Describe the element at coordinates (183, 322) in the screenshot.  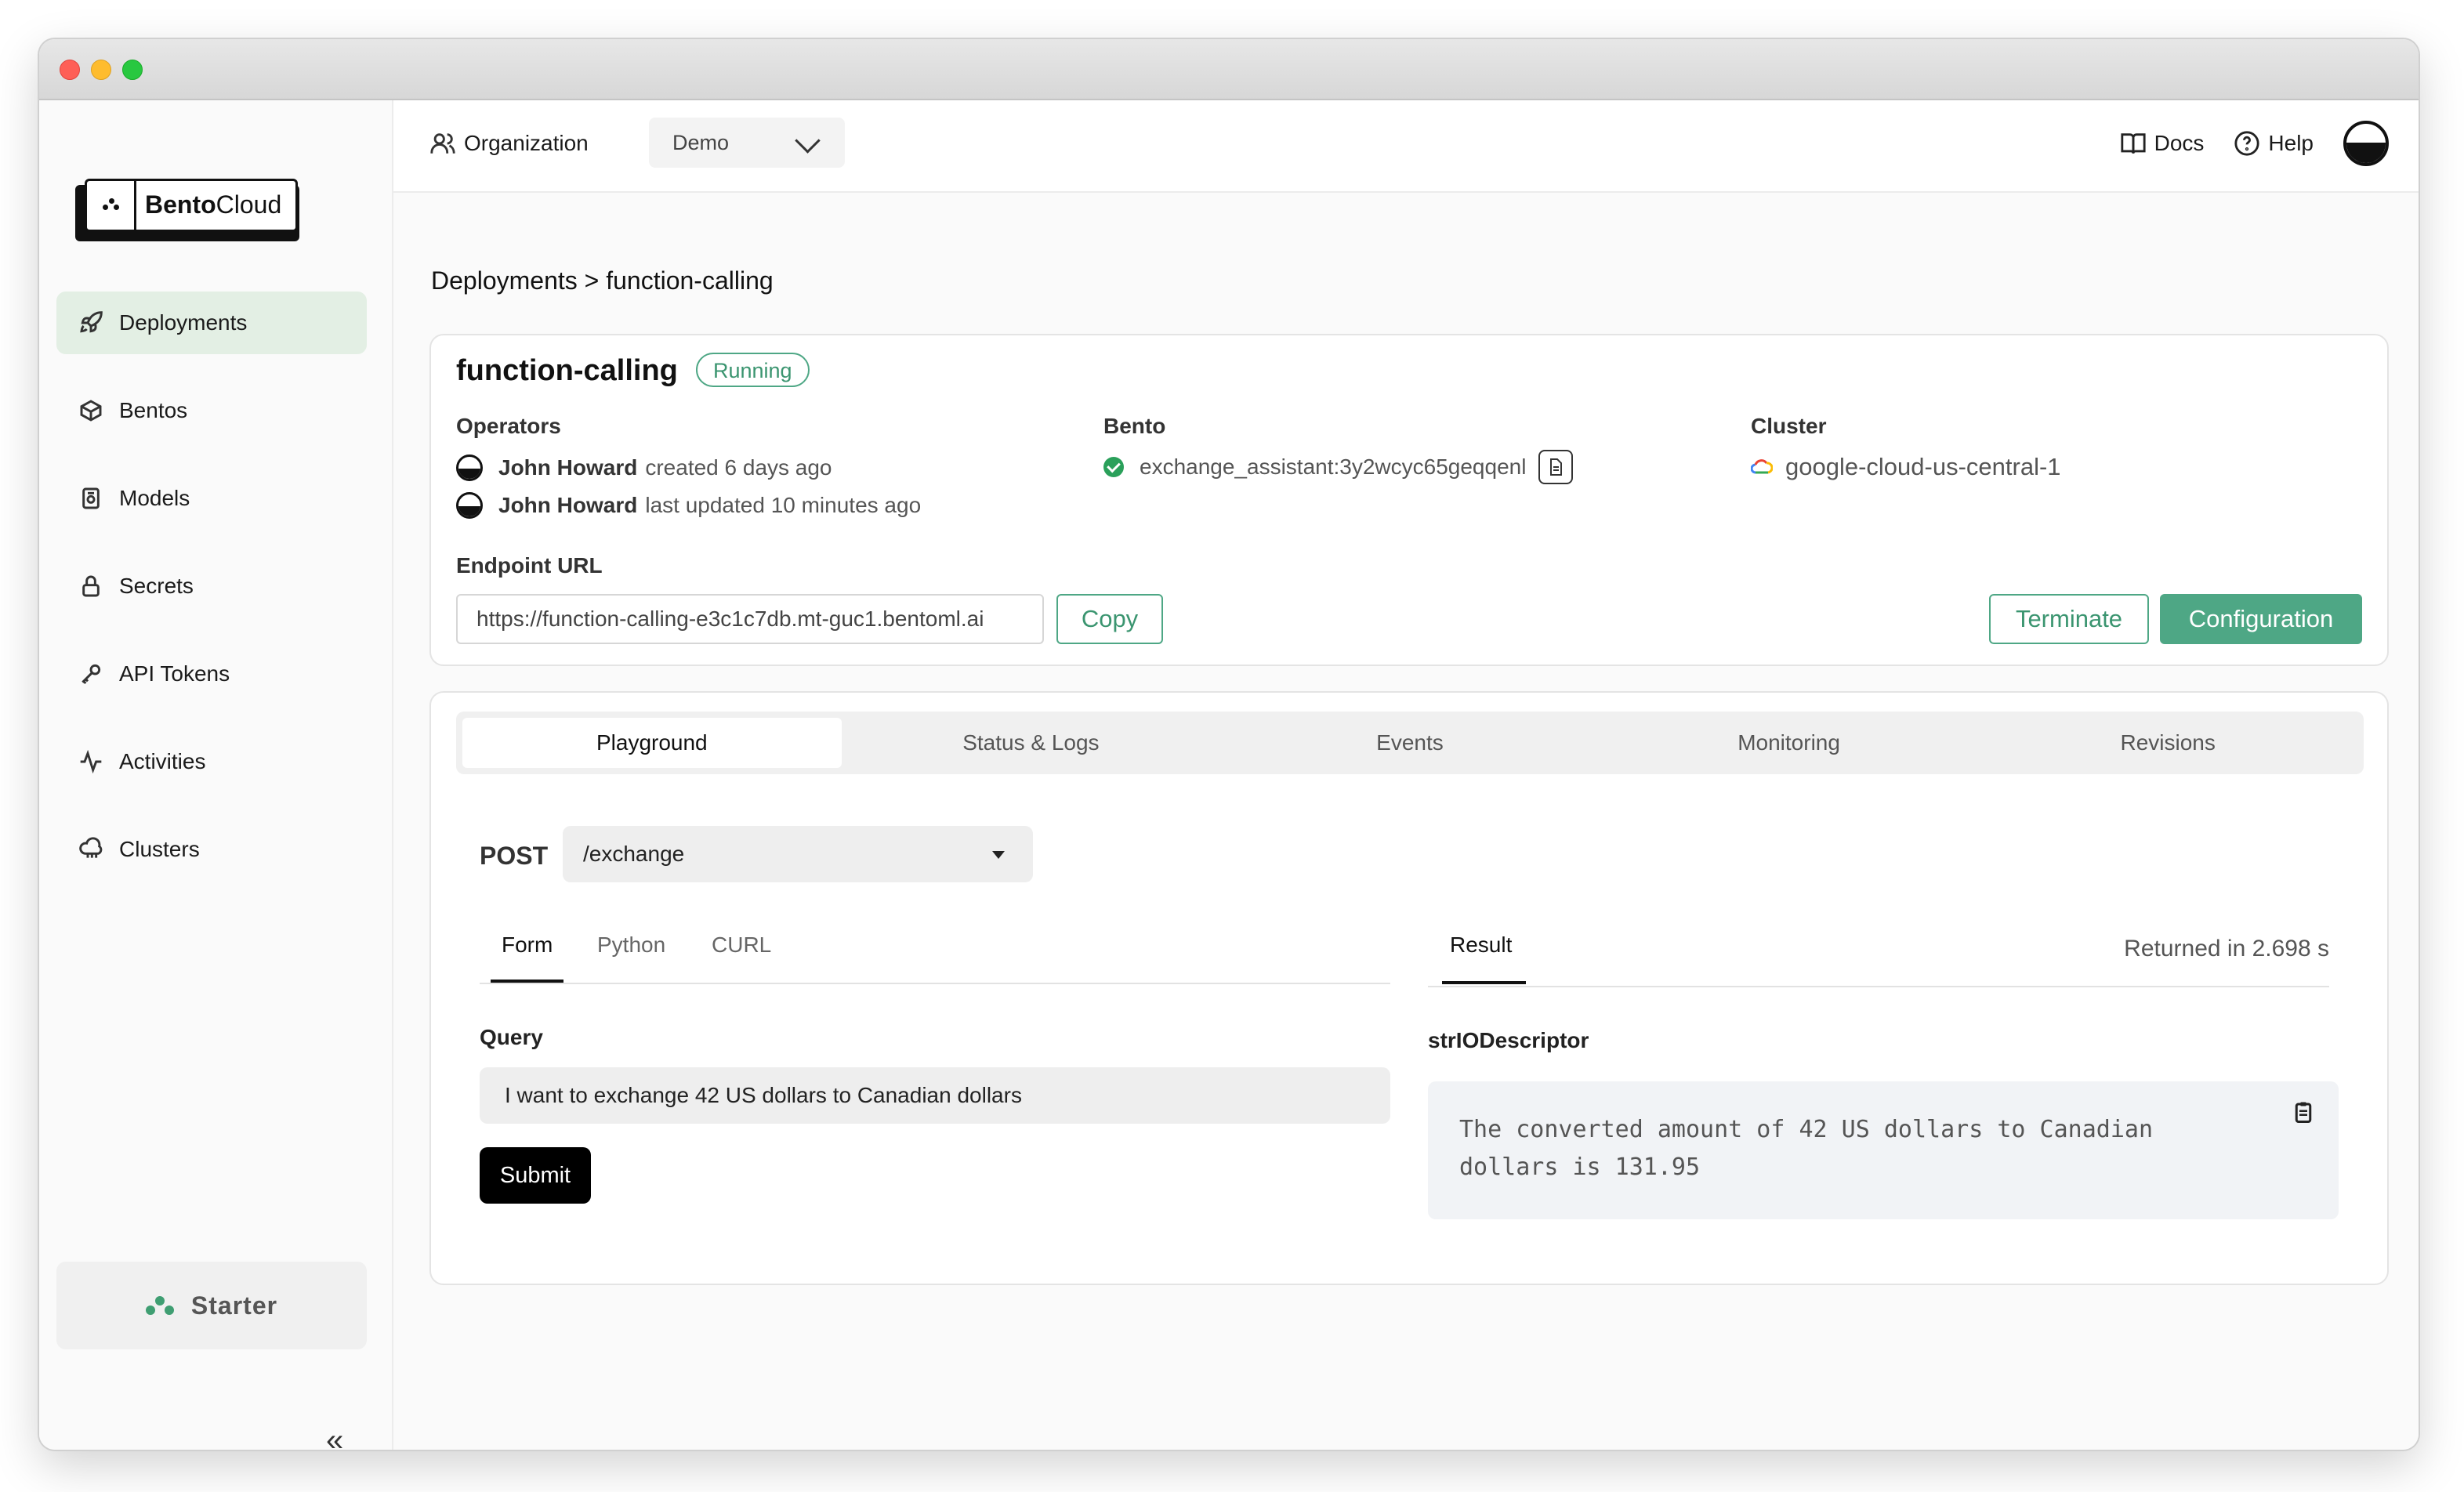
I see `sidebar-item-label: Deployments` at that location.